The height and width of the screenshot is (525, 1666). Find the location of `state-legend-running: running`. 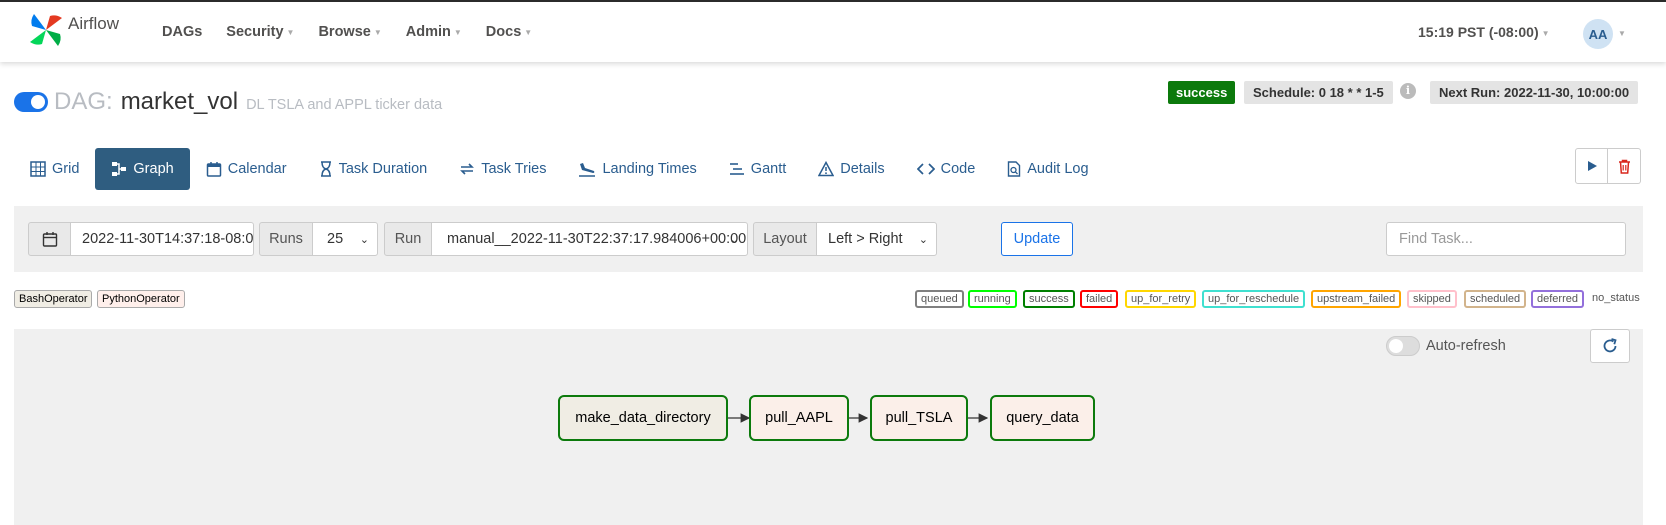

state-legend-running: running is located at coordinates (992, 299).